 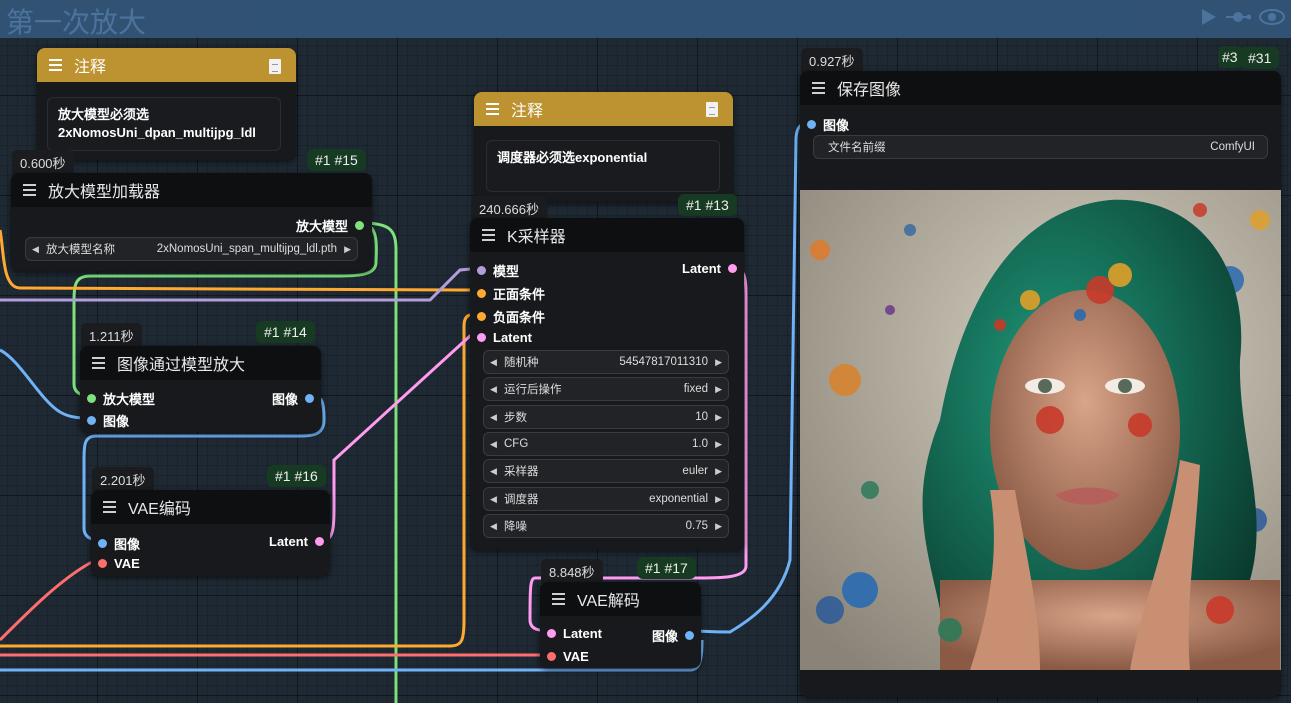 What do you see at coordinates (90, 67) in the screenshot?
I see `note-title: 注释` at bounding box center [90, 67].